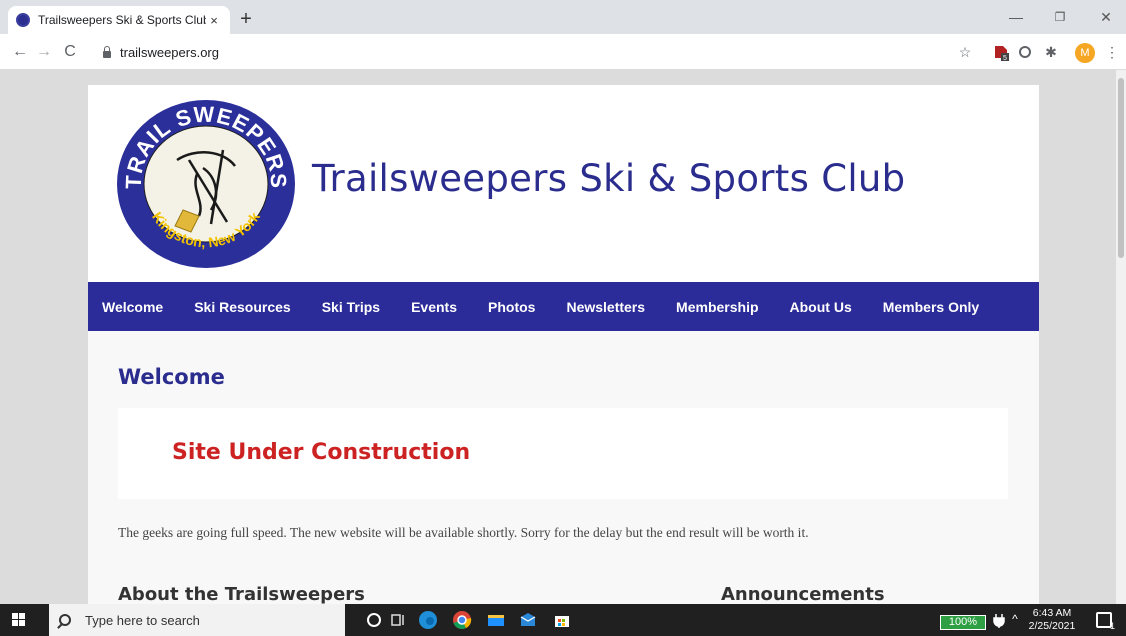 This screenshot has width=1126, height=636. Describe the element at coordinates (321, 452) in the screenshot. I see `notice-heading: Site Under Construction` at that location.